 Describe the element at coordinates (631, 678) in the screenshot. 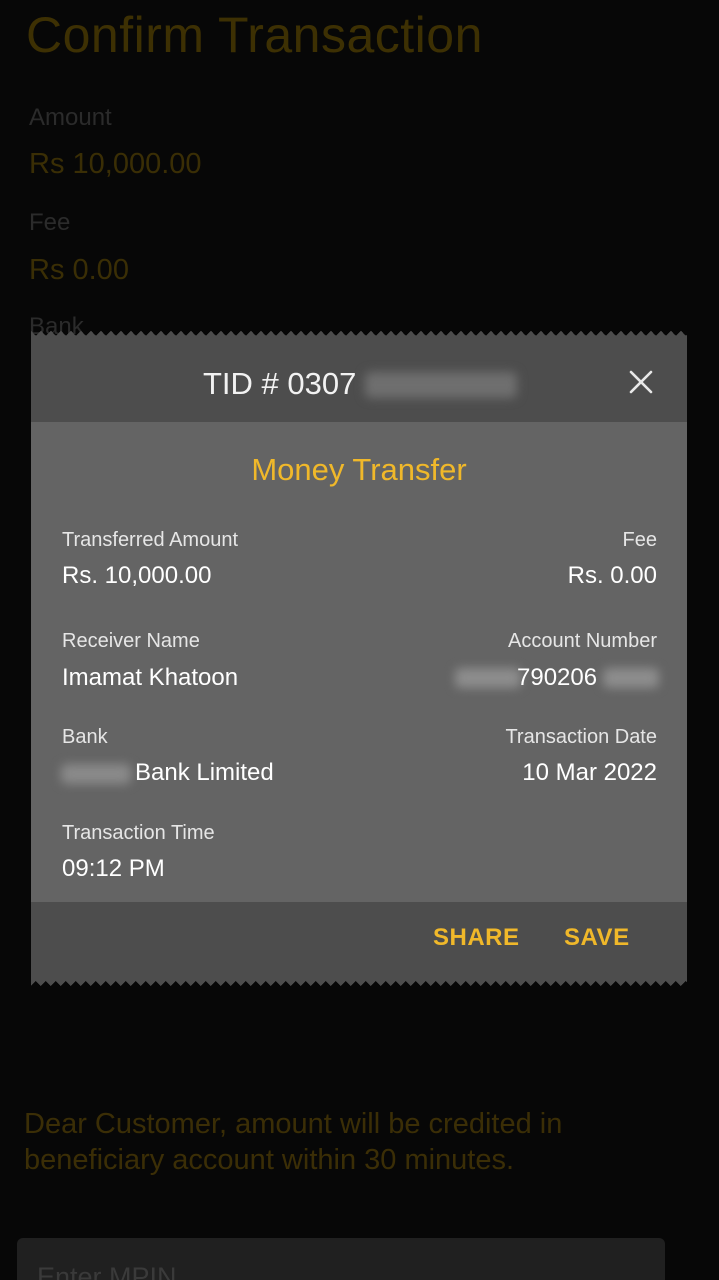

I see `account-number-redaction-suffix` at that location.